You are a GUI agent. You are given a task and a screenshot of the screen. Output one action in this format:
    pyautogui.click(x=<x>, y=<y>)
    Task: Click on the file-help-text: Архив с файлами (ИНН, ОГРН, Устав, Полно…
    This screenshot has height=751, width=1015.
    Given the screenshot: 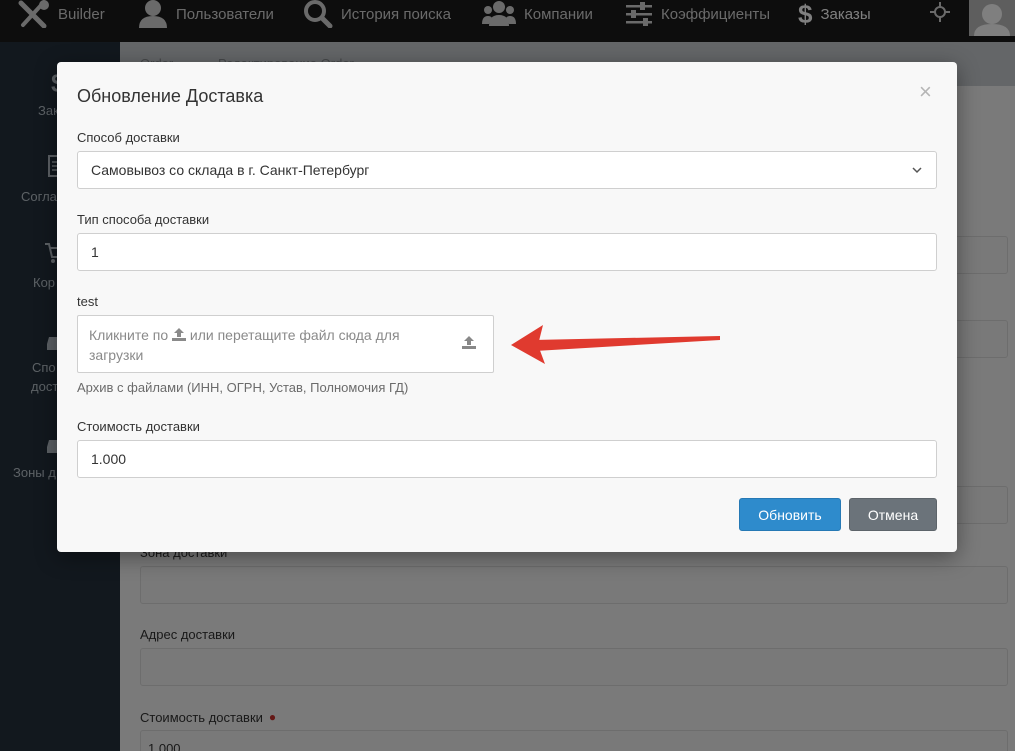 What is the action you would take?
    pyautogui.click(x=243, y=387)
    